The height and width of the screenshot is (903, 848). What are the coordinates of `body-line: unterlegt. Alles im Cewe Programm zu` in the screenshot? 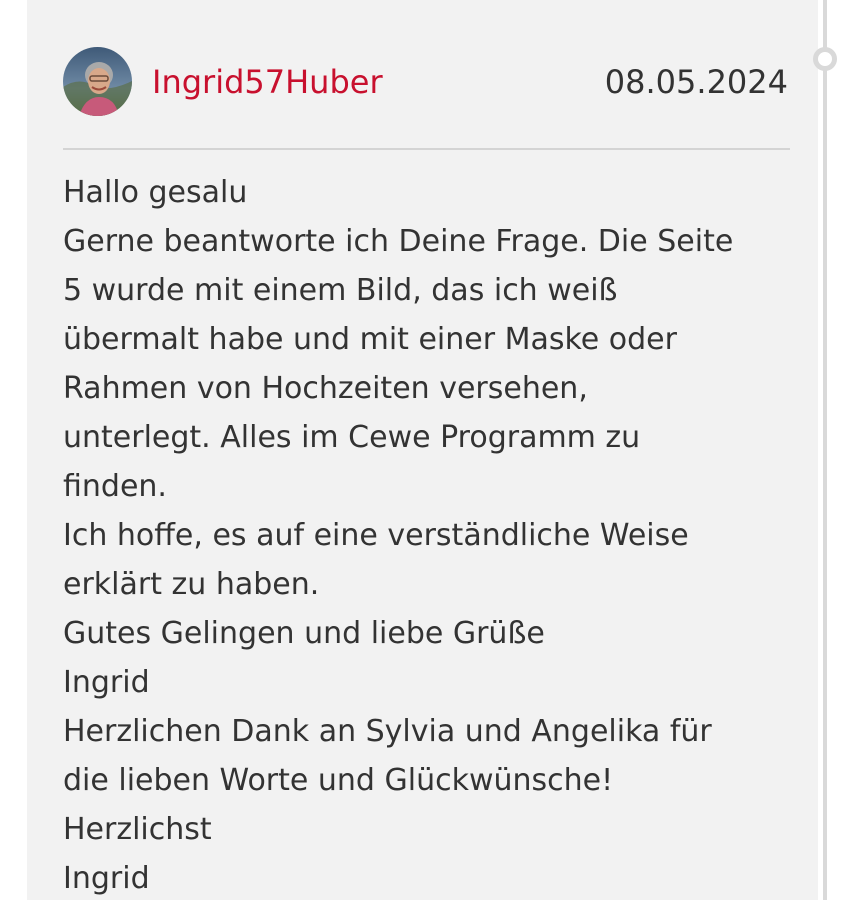 It's located at (352, 437).